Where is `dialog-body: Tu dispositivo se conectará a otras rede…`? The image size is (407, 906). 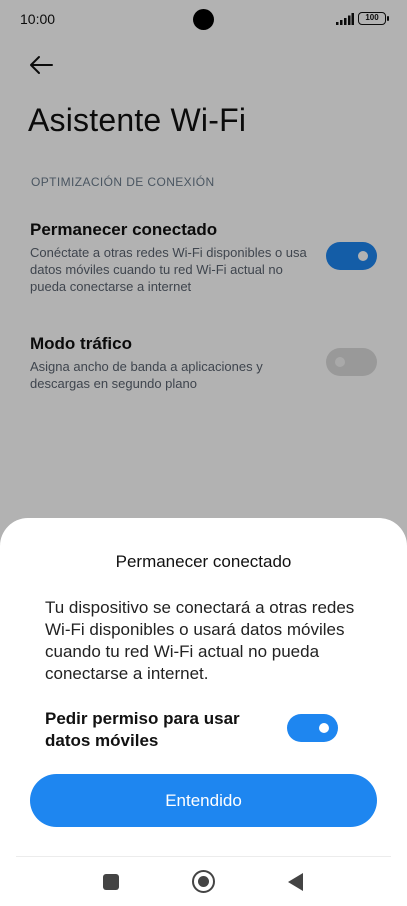 dialog-body: Tu dispositivo se conectará a otras rede… is located at coordinates (200, 640).